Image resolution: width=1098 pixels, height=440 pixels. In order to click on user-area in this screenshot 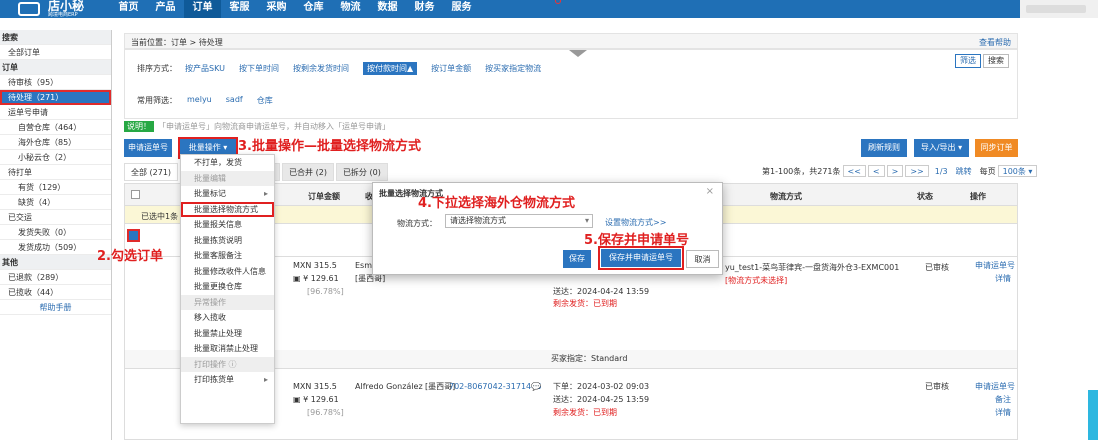, I will do `click(1059, 9)`.